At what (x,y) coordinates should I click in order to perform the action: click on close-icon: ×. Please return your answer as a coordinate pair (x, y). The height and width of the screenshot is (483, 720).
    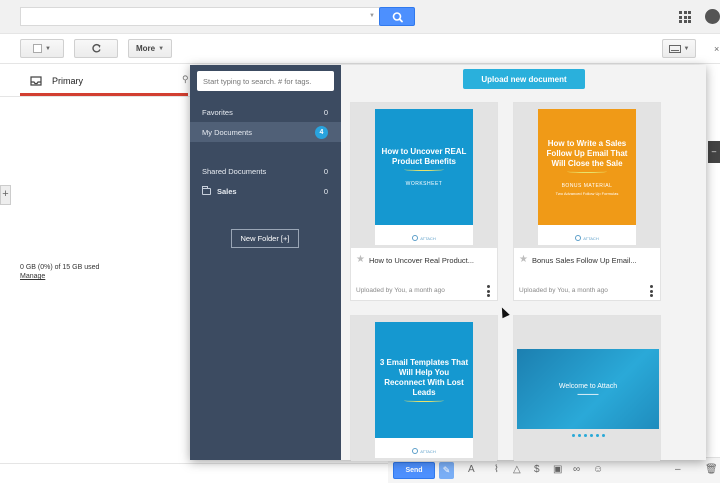
    Looking at the image, I should click on (716, 49).